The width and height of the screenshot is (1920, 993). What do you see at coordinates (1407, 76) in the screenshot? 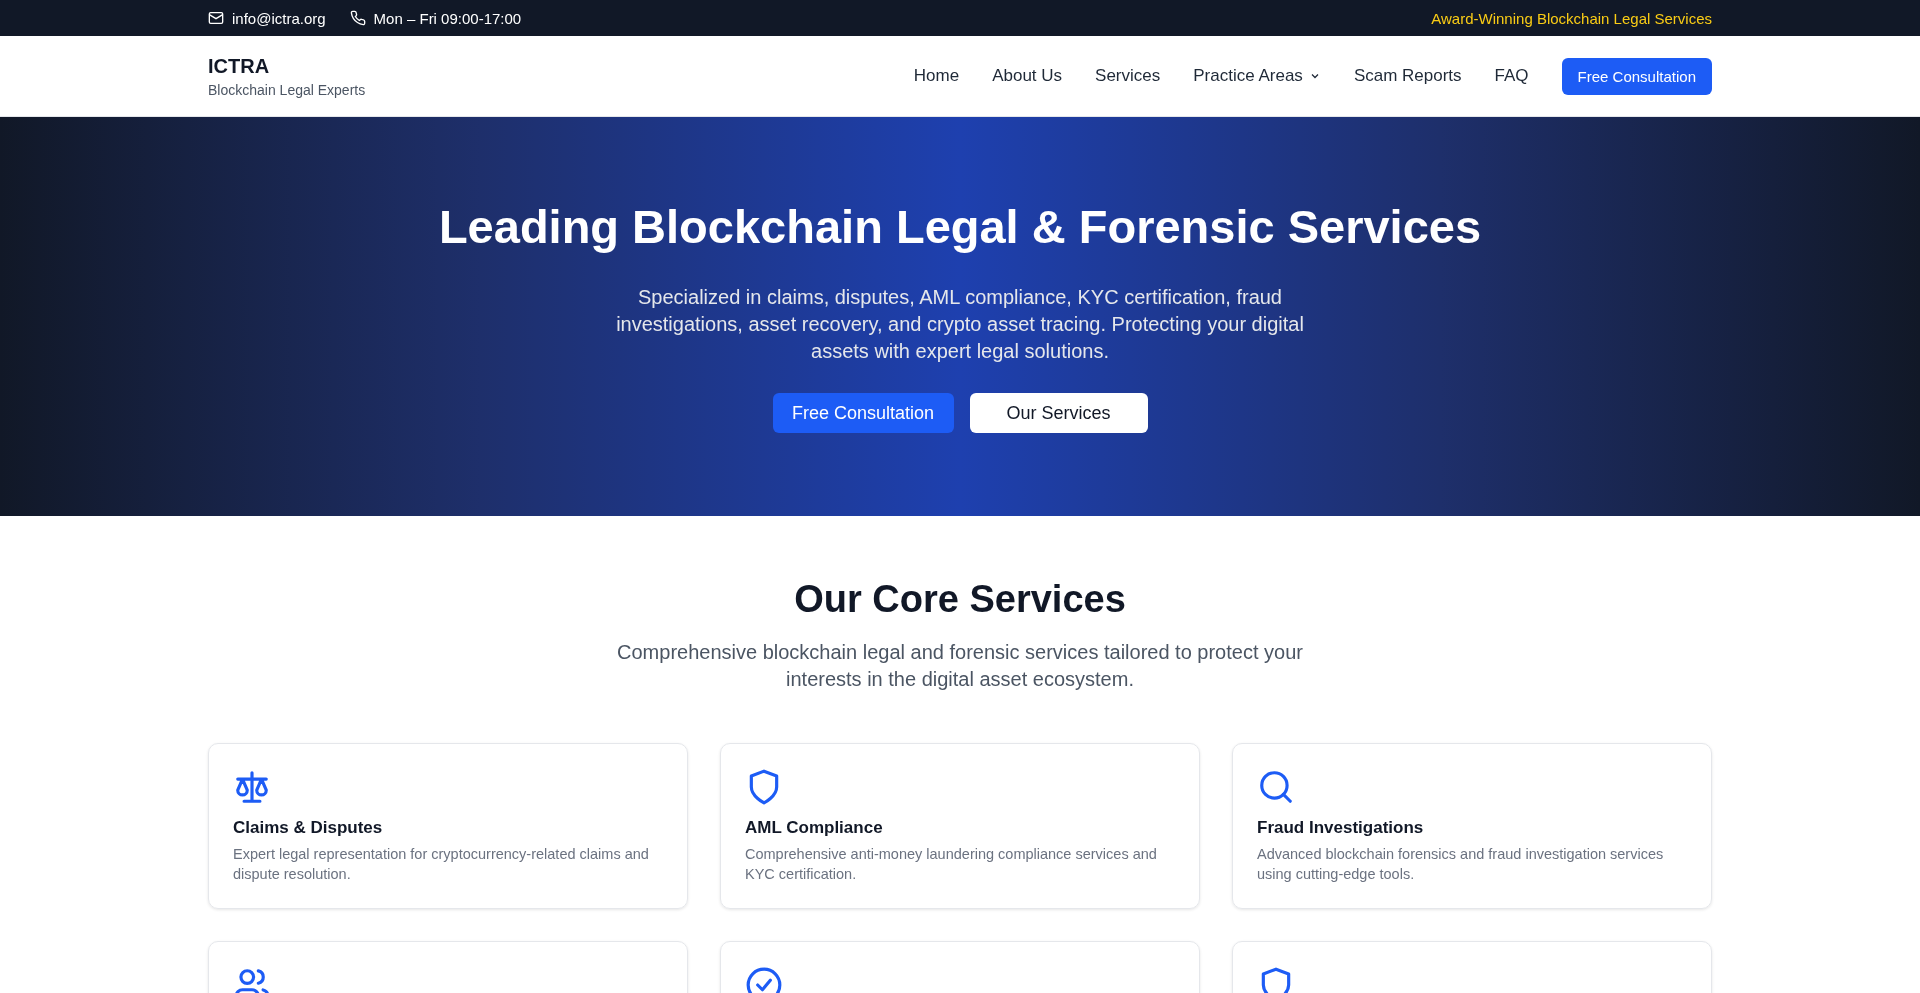
I see `nav-link: Scam Reports` at bounding box center [1407, 76].